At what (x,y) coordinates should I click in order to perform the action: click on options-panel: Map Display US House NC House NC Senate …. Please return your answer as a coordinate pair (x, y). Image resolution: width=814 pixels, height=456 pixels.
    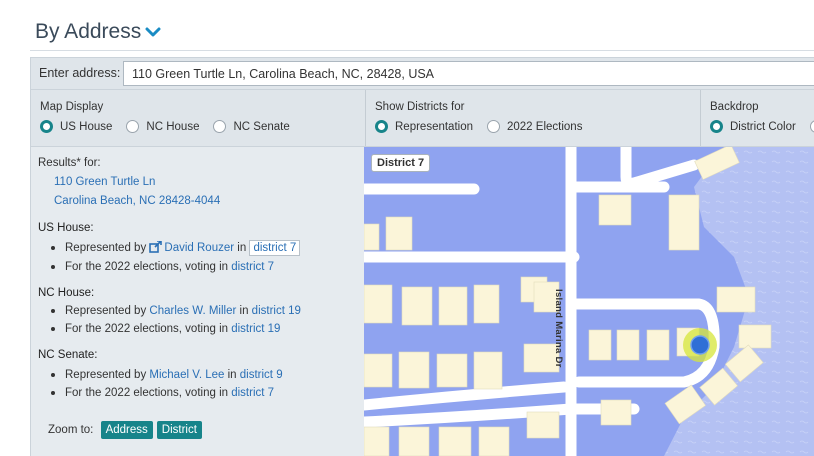
    Looking at the image, I should click on (422, 118).